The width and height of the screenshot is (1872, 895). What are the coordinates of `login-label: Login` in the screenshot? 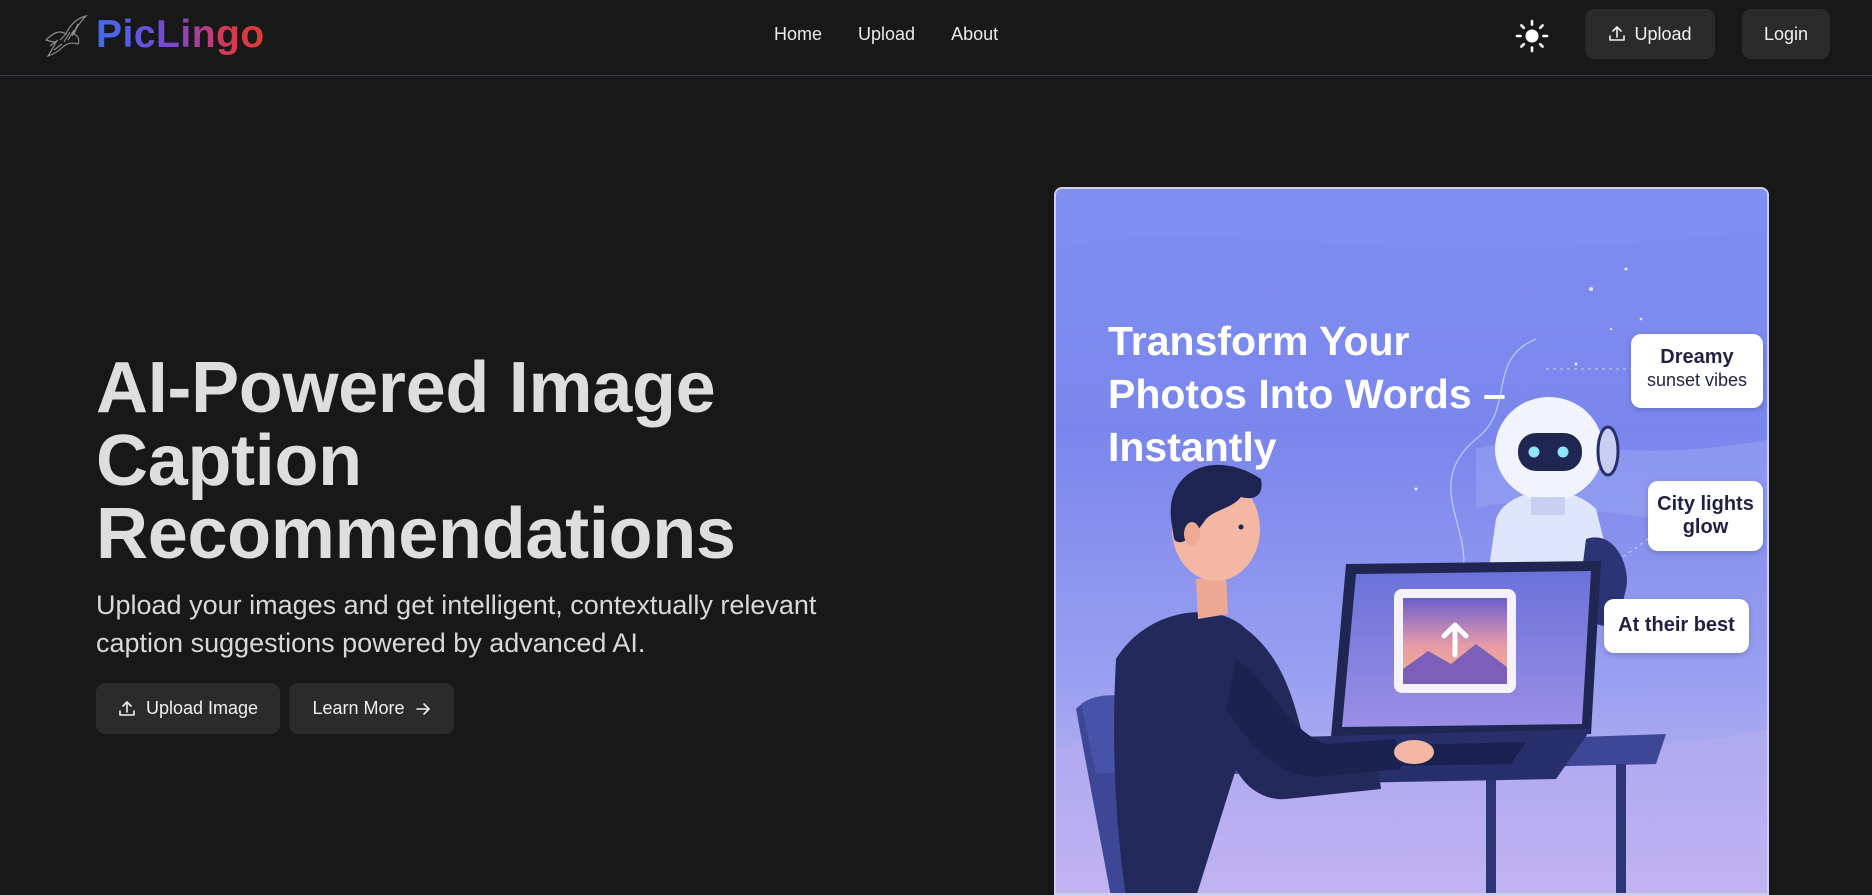 It's located at (1786, 33).